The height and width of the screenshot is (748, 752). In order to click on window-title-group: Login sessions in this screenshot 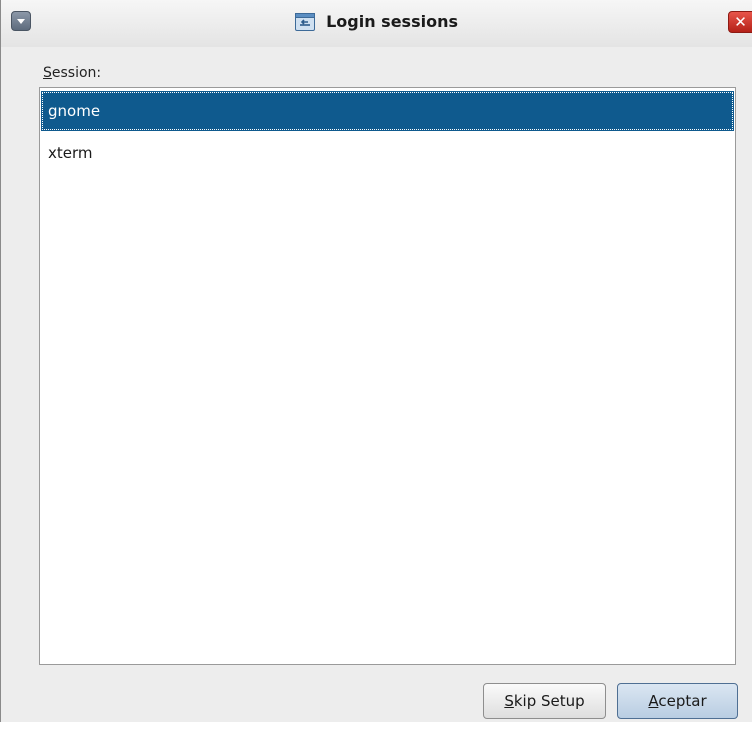, I will do `click(376, 23)`.